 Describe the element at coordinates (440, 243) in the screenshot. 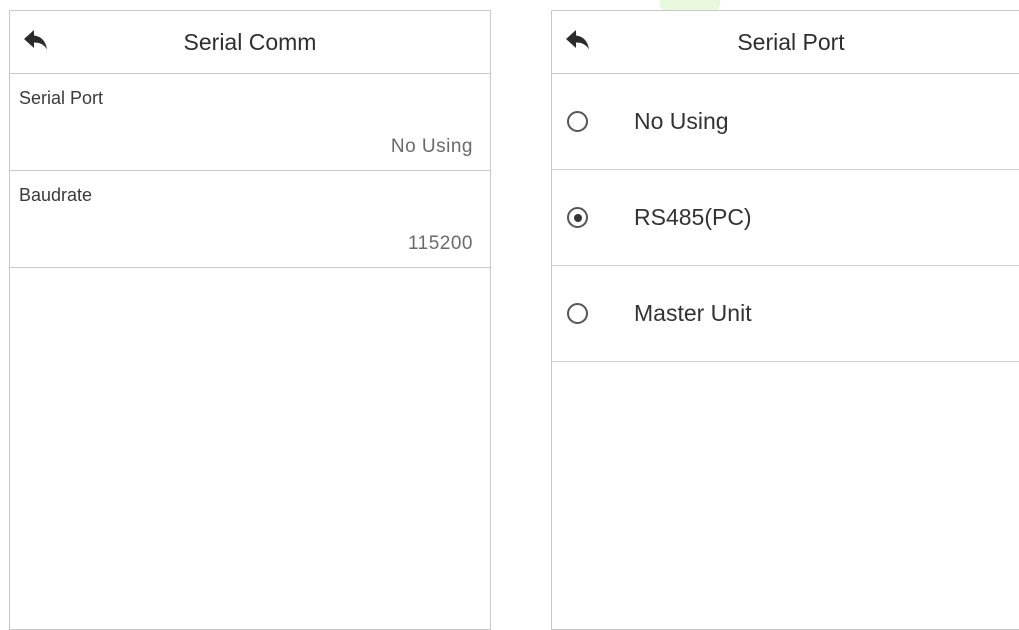

I see `baudrate-value: 115200` at that location.